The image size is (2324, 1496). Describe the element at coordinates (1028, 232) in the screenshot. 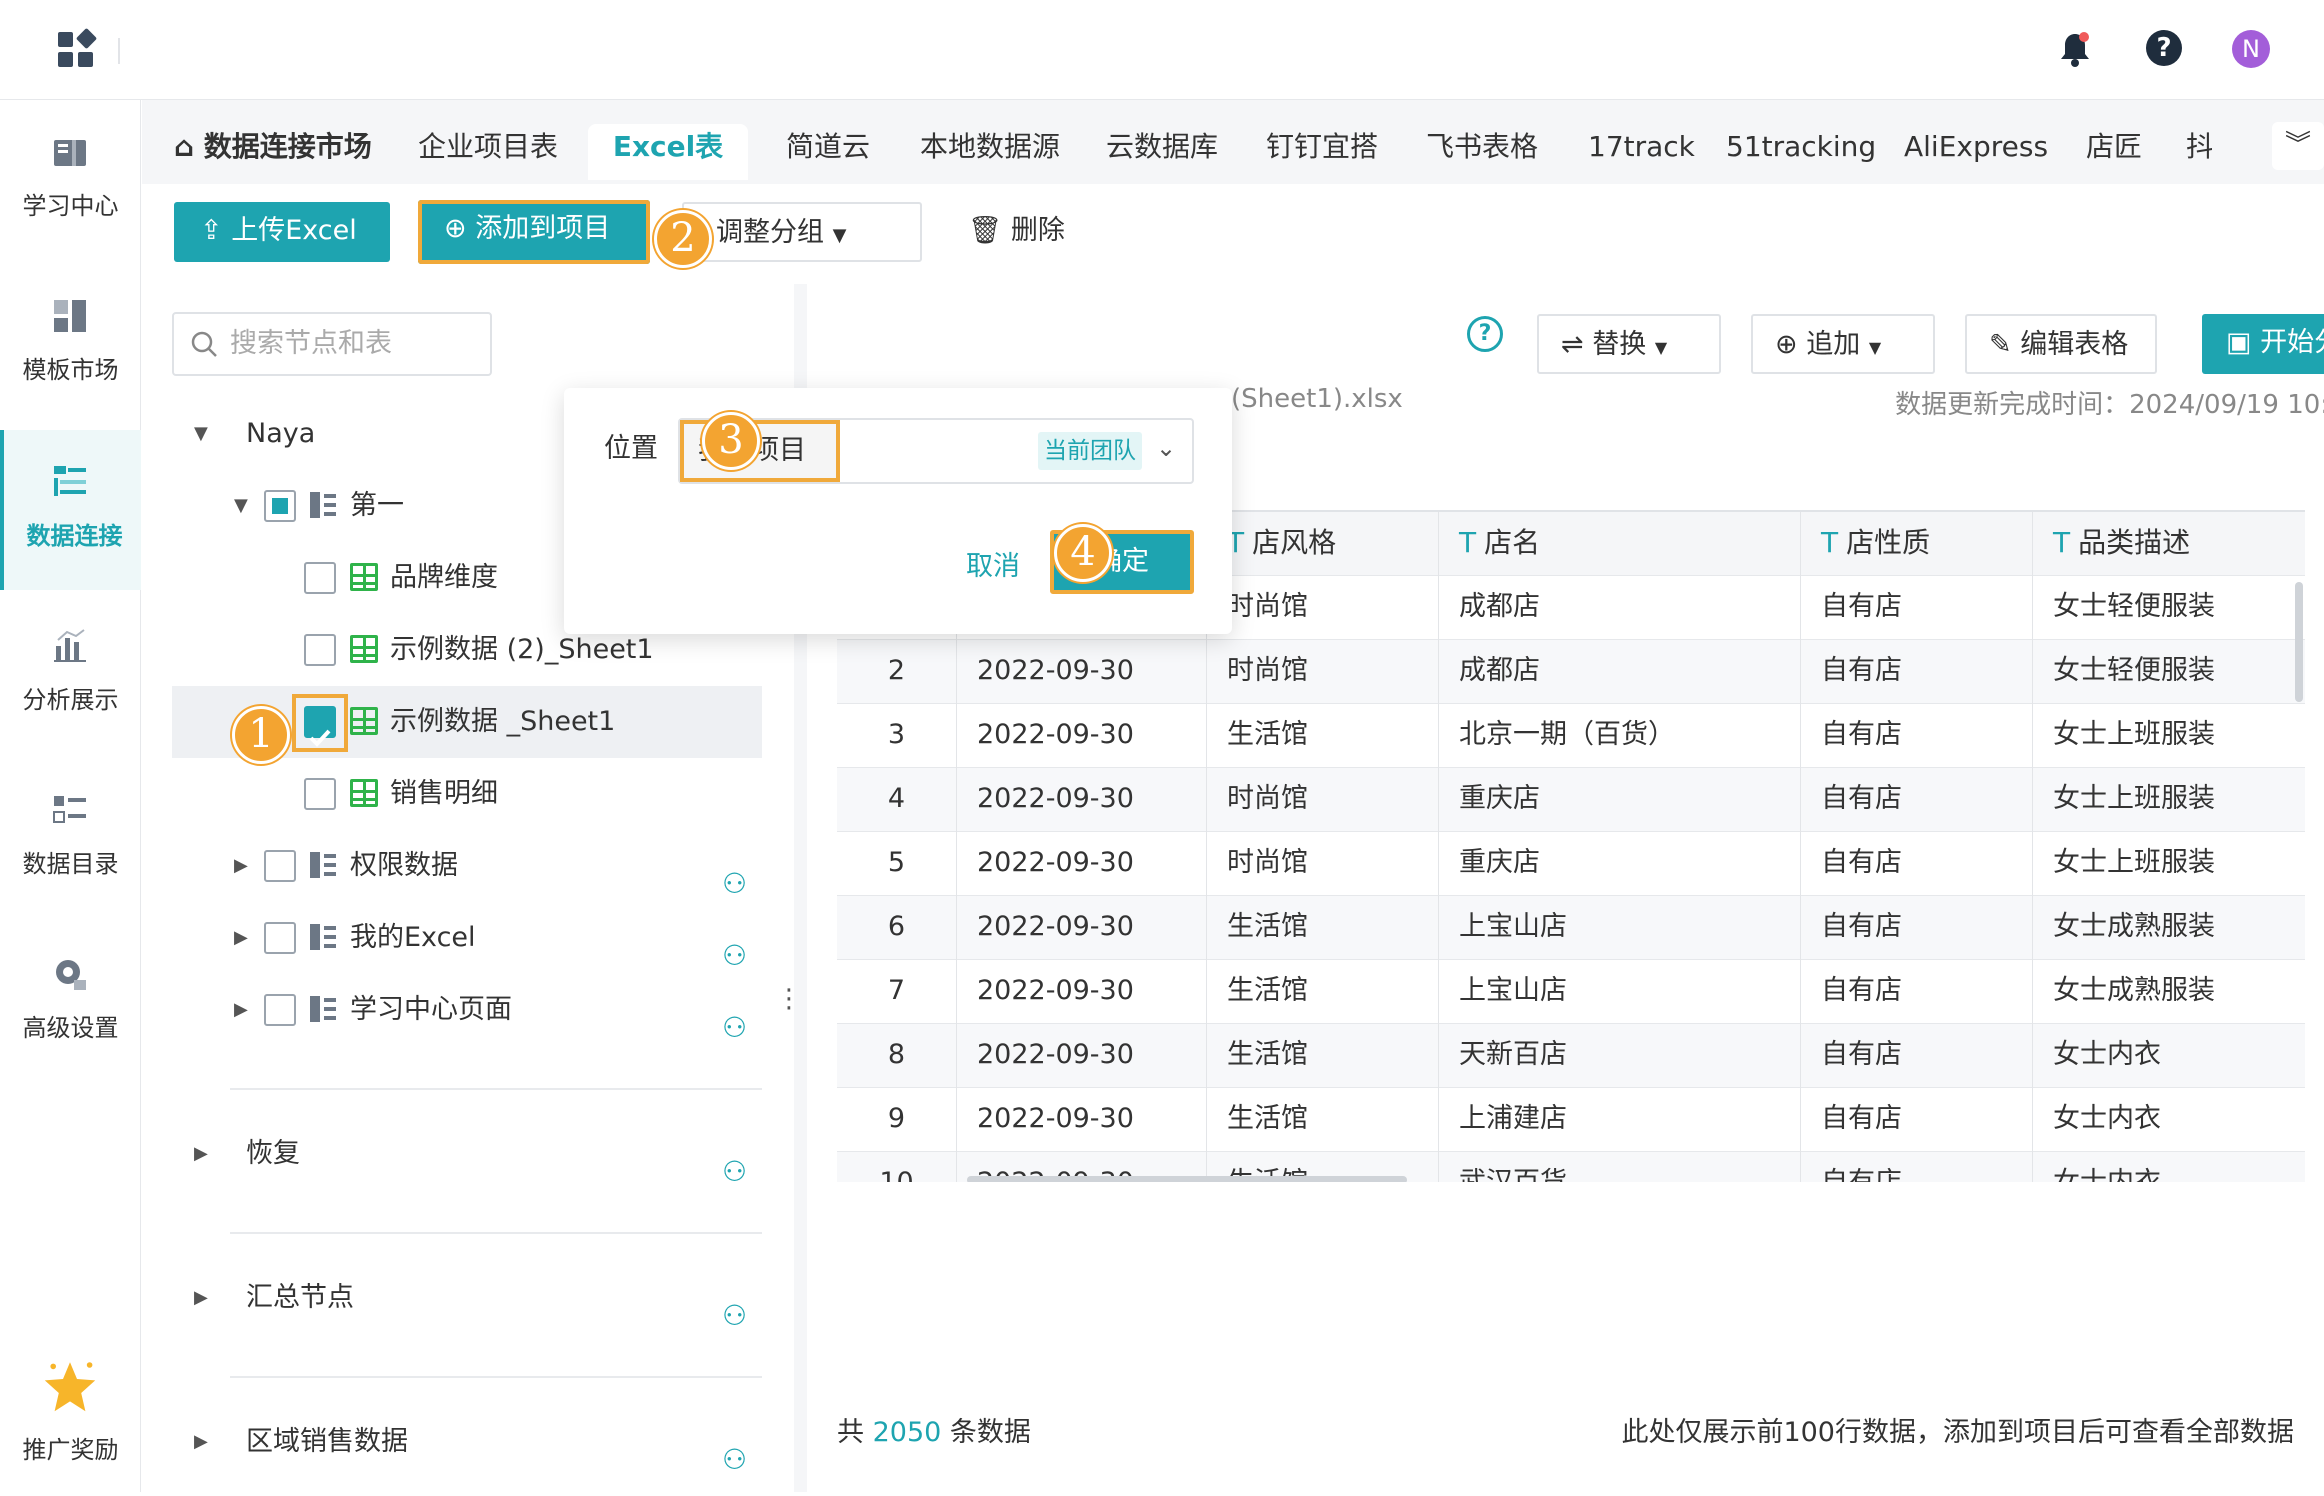

I see `delete-button: 🗑 删除` at that location.